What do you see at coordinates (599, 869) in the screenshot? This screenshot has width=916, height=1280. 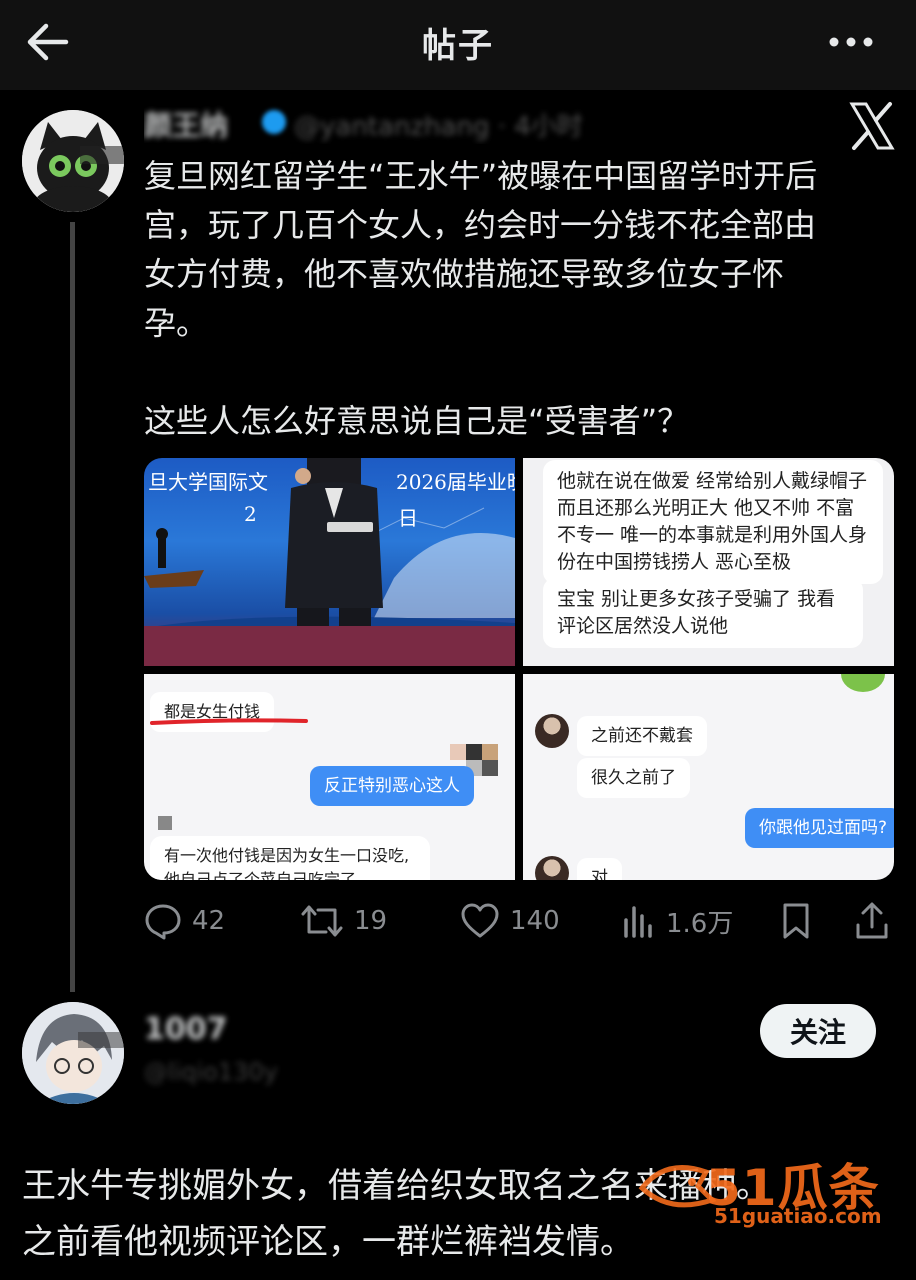 I see `chat-bubble: 对` at bounding box center [599, 869].